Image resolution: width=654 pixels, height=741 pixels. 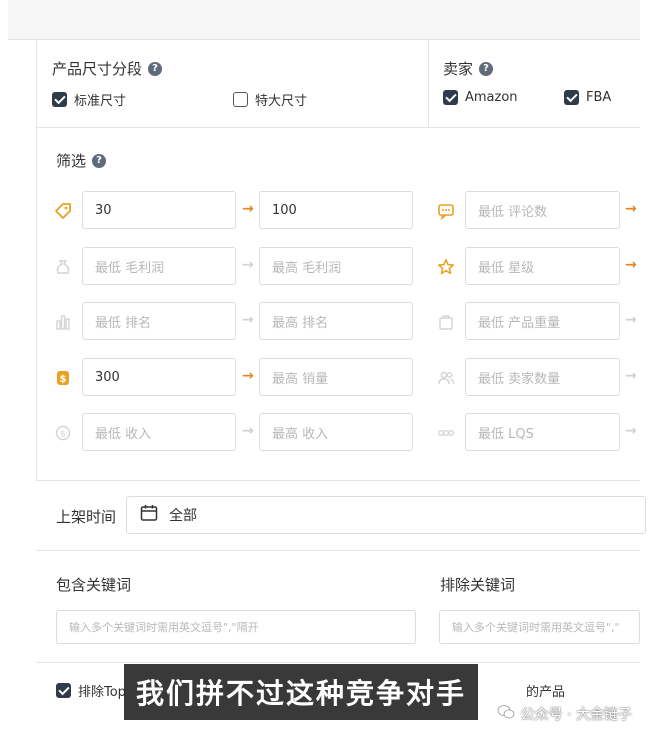 What do you see at coordinates (36, 260) in the screenshot?
I see `left-frame-line` at bounding box center [36, 260].